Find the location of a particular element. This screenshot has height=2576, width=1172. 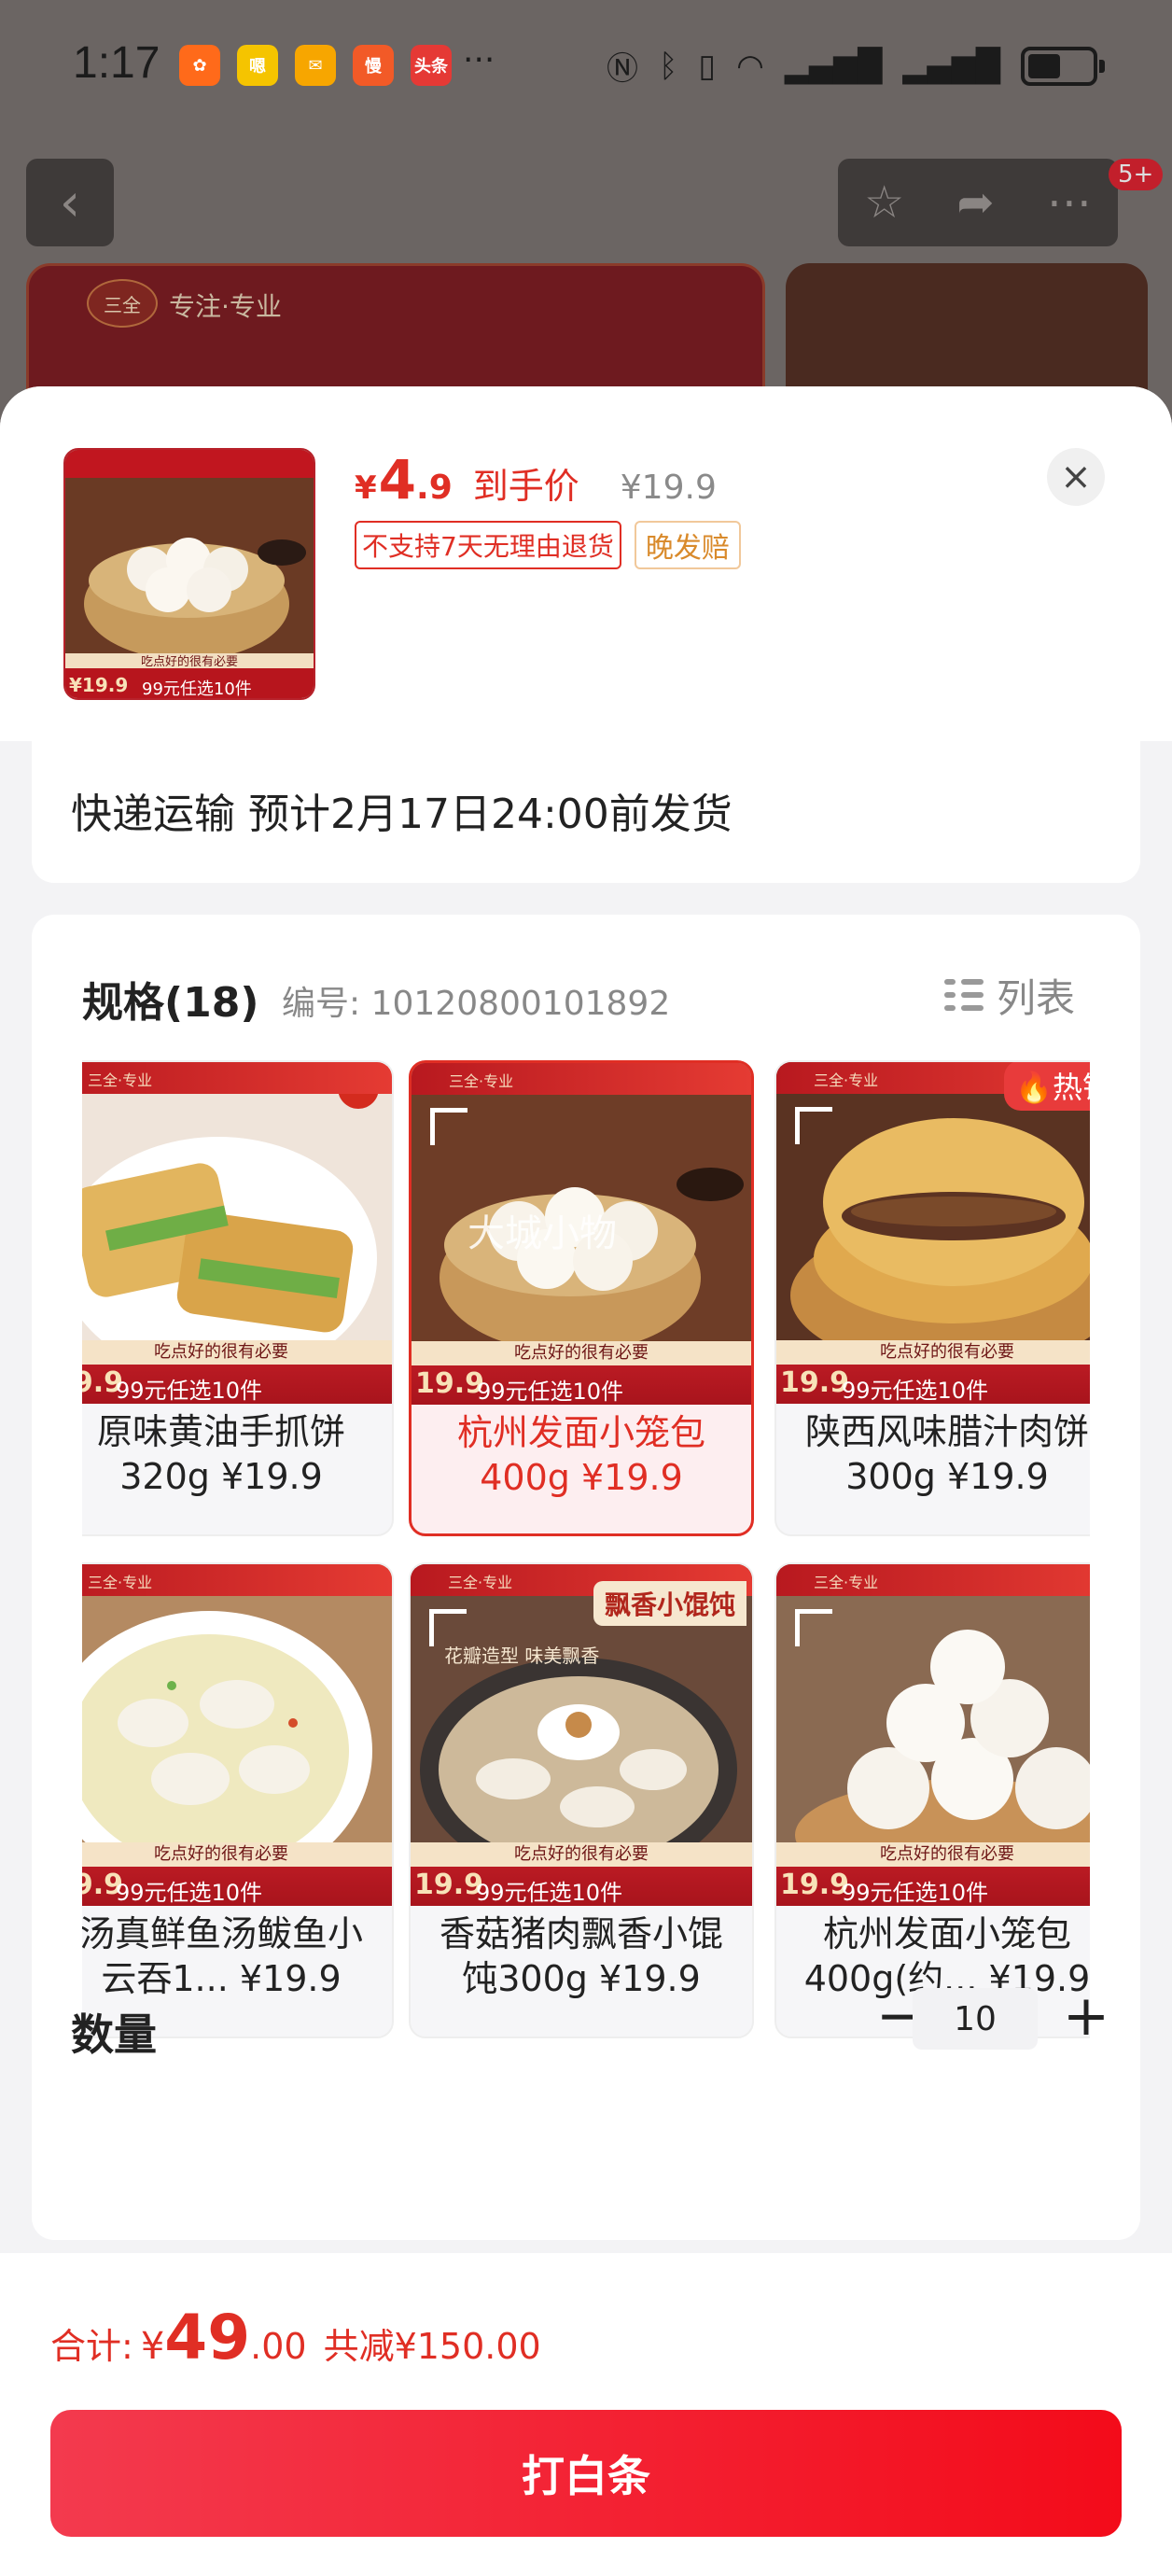

close-button: × is located at coordinates (1076, 477).